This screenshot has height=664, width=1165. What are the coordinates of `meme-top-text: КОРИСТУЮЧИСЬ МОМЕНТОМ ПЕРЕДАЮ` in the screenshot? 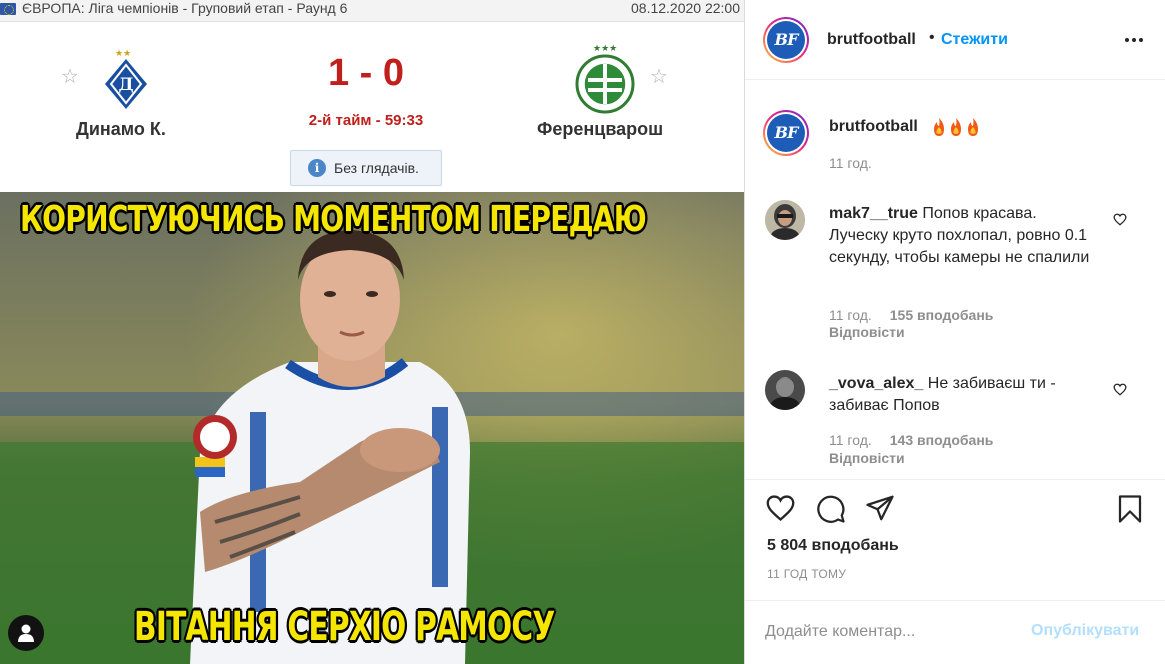 It's located at (333, 219).